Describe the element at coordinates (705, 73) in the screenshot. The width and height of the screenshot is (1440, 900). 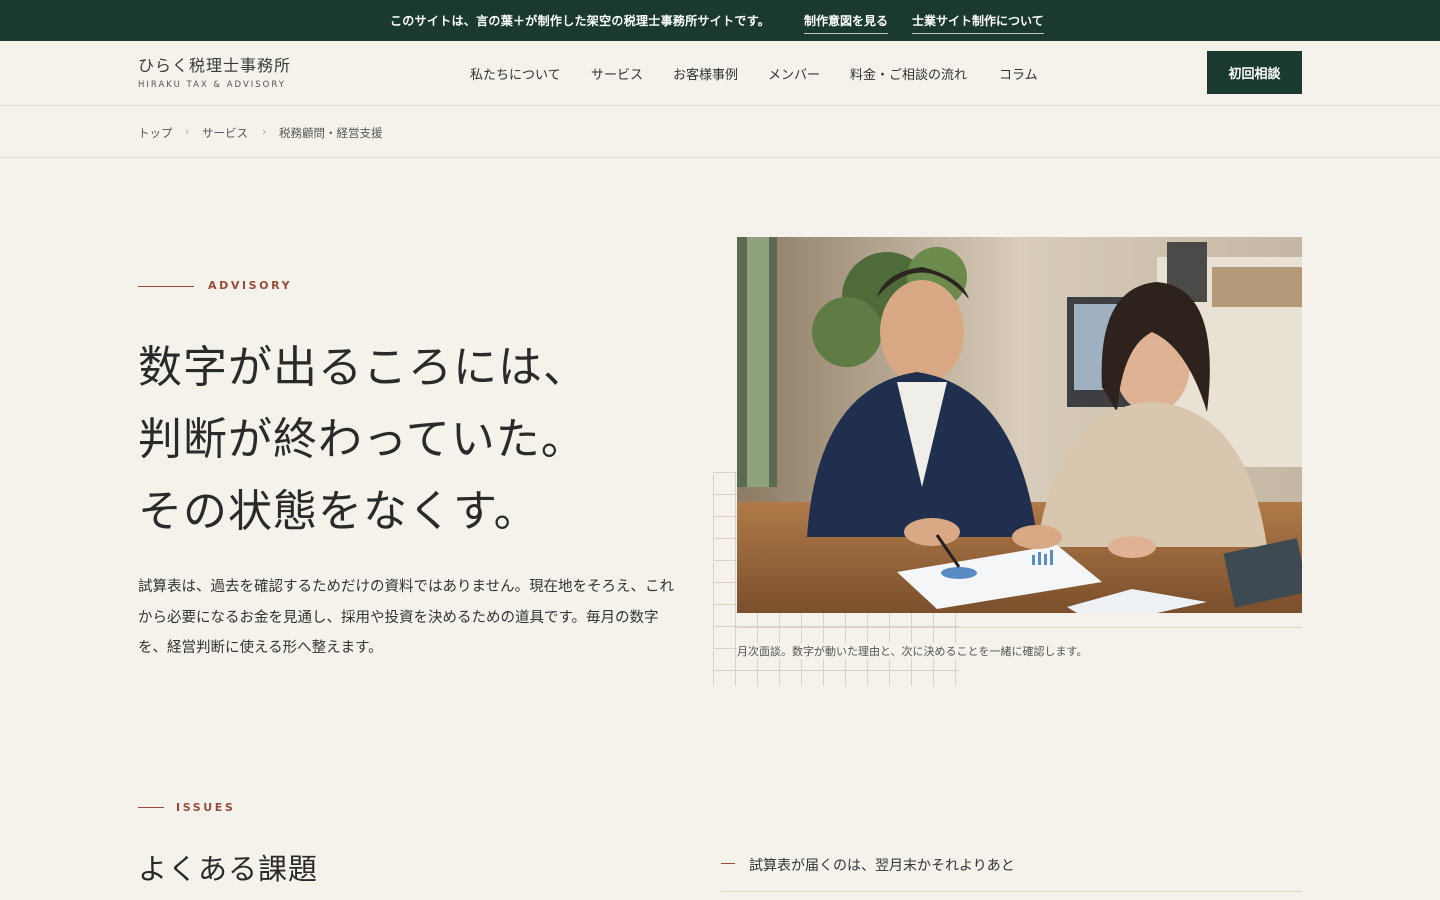
I see `nav-item-cases: お客様事例` at that location.